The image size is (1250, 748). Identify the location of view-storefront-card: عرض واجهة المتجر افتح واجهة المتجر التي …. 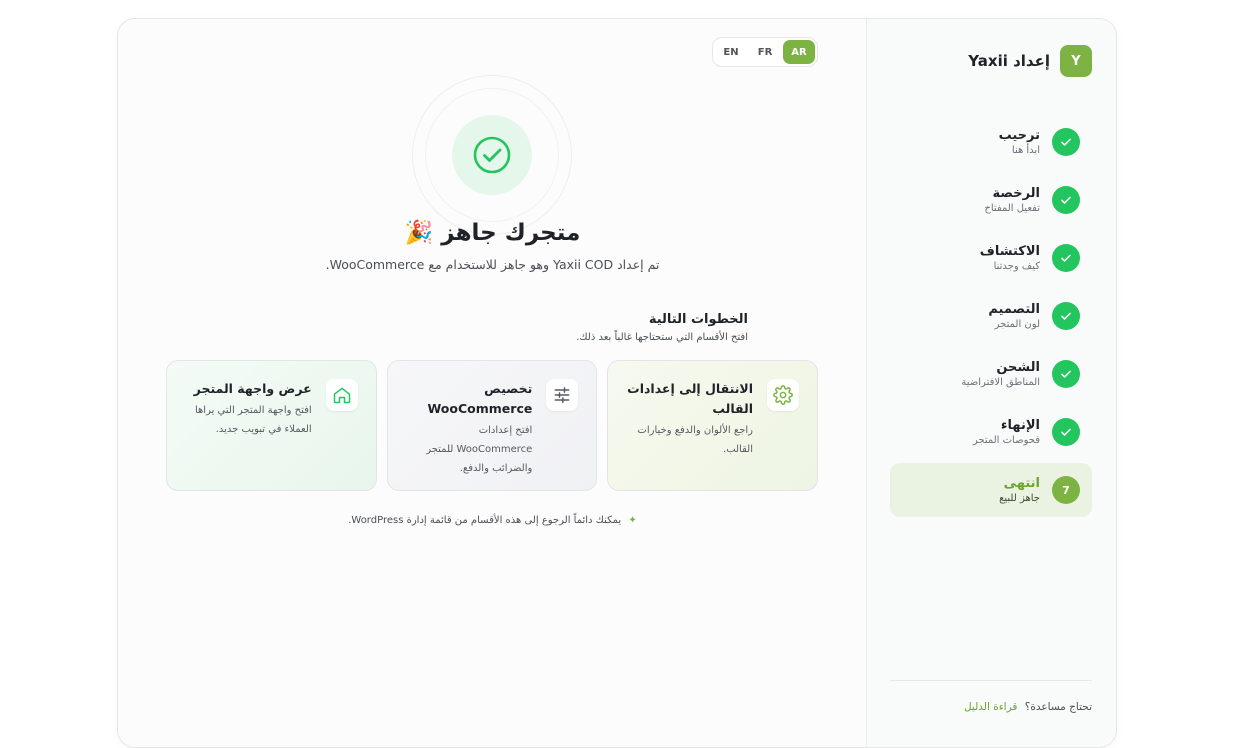
(271, 425).